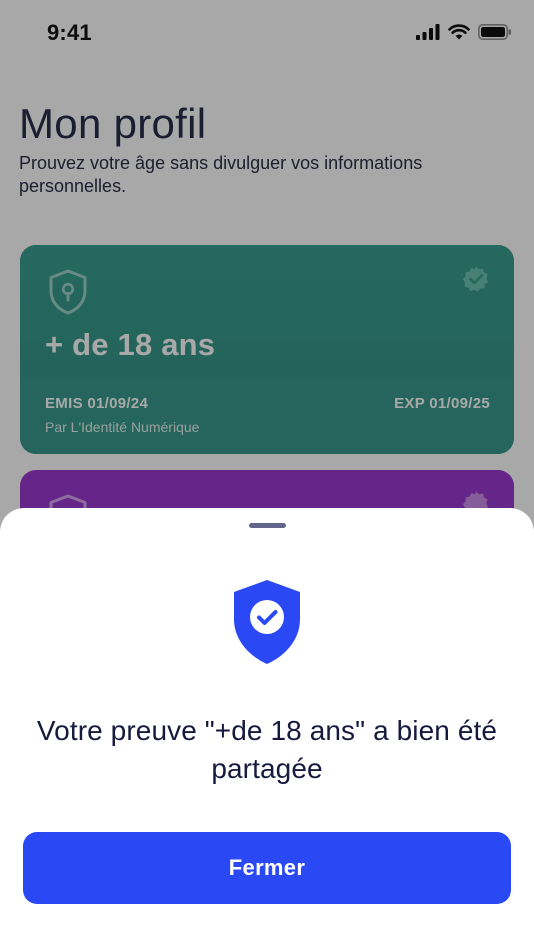  What do you see at coordinates (267, 868) in the screenshot?
I see `close-button: Fermer` at bounding box center [267, 868].